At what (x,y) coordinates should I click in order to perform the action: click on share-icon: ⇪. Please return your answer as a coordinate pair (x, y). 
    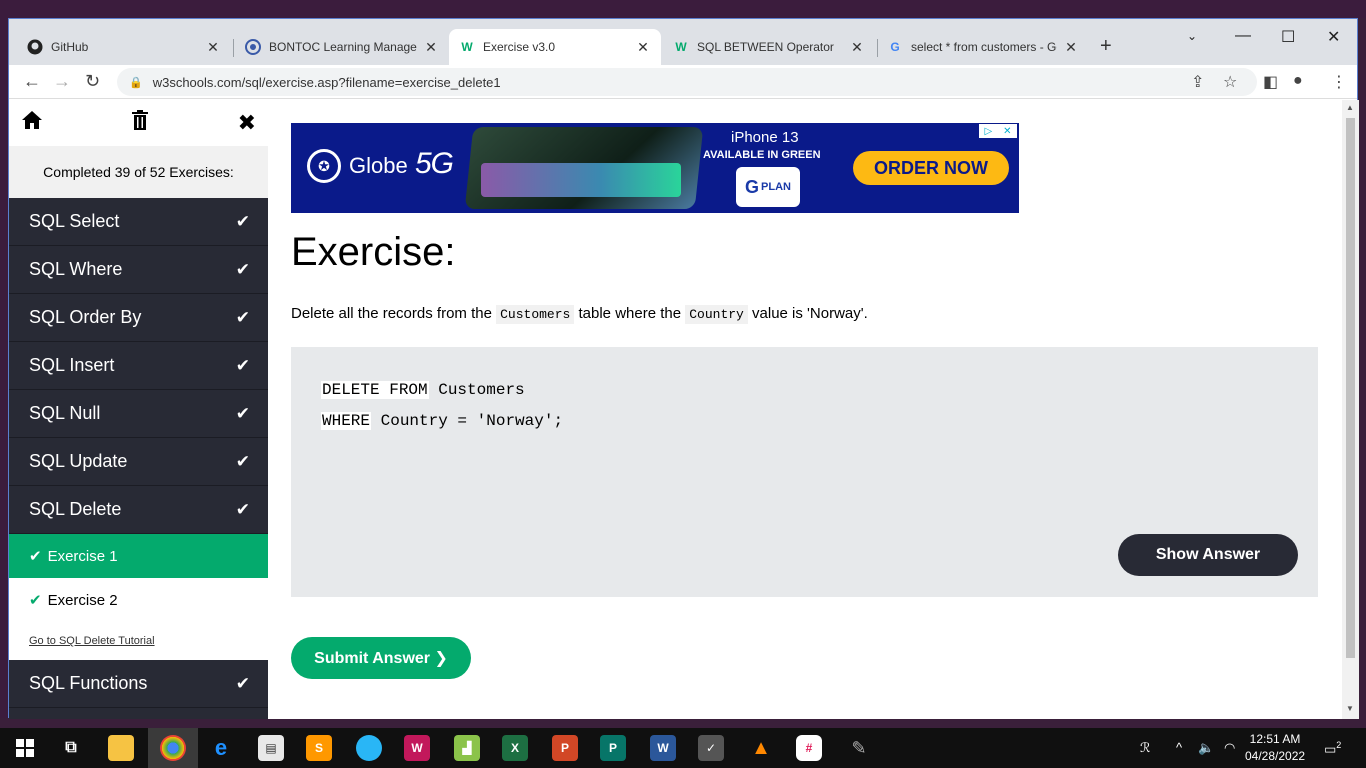
    Looking at the image, I should click on (1197, 82).